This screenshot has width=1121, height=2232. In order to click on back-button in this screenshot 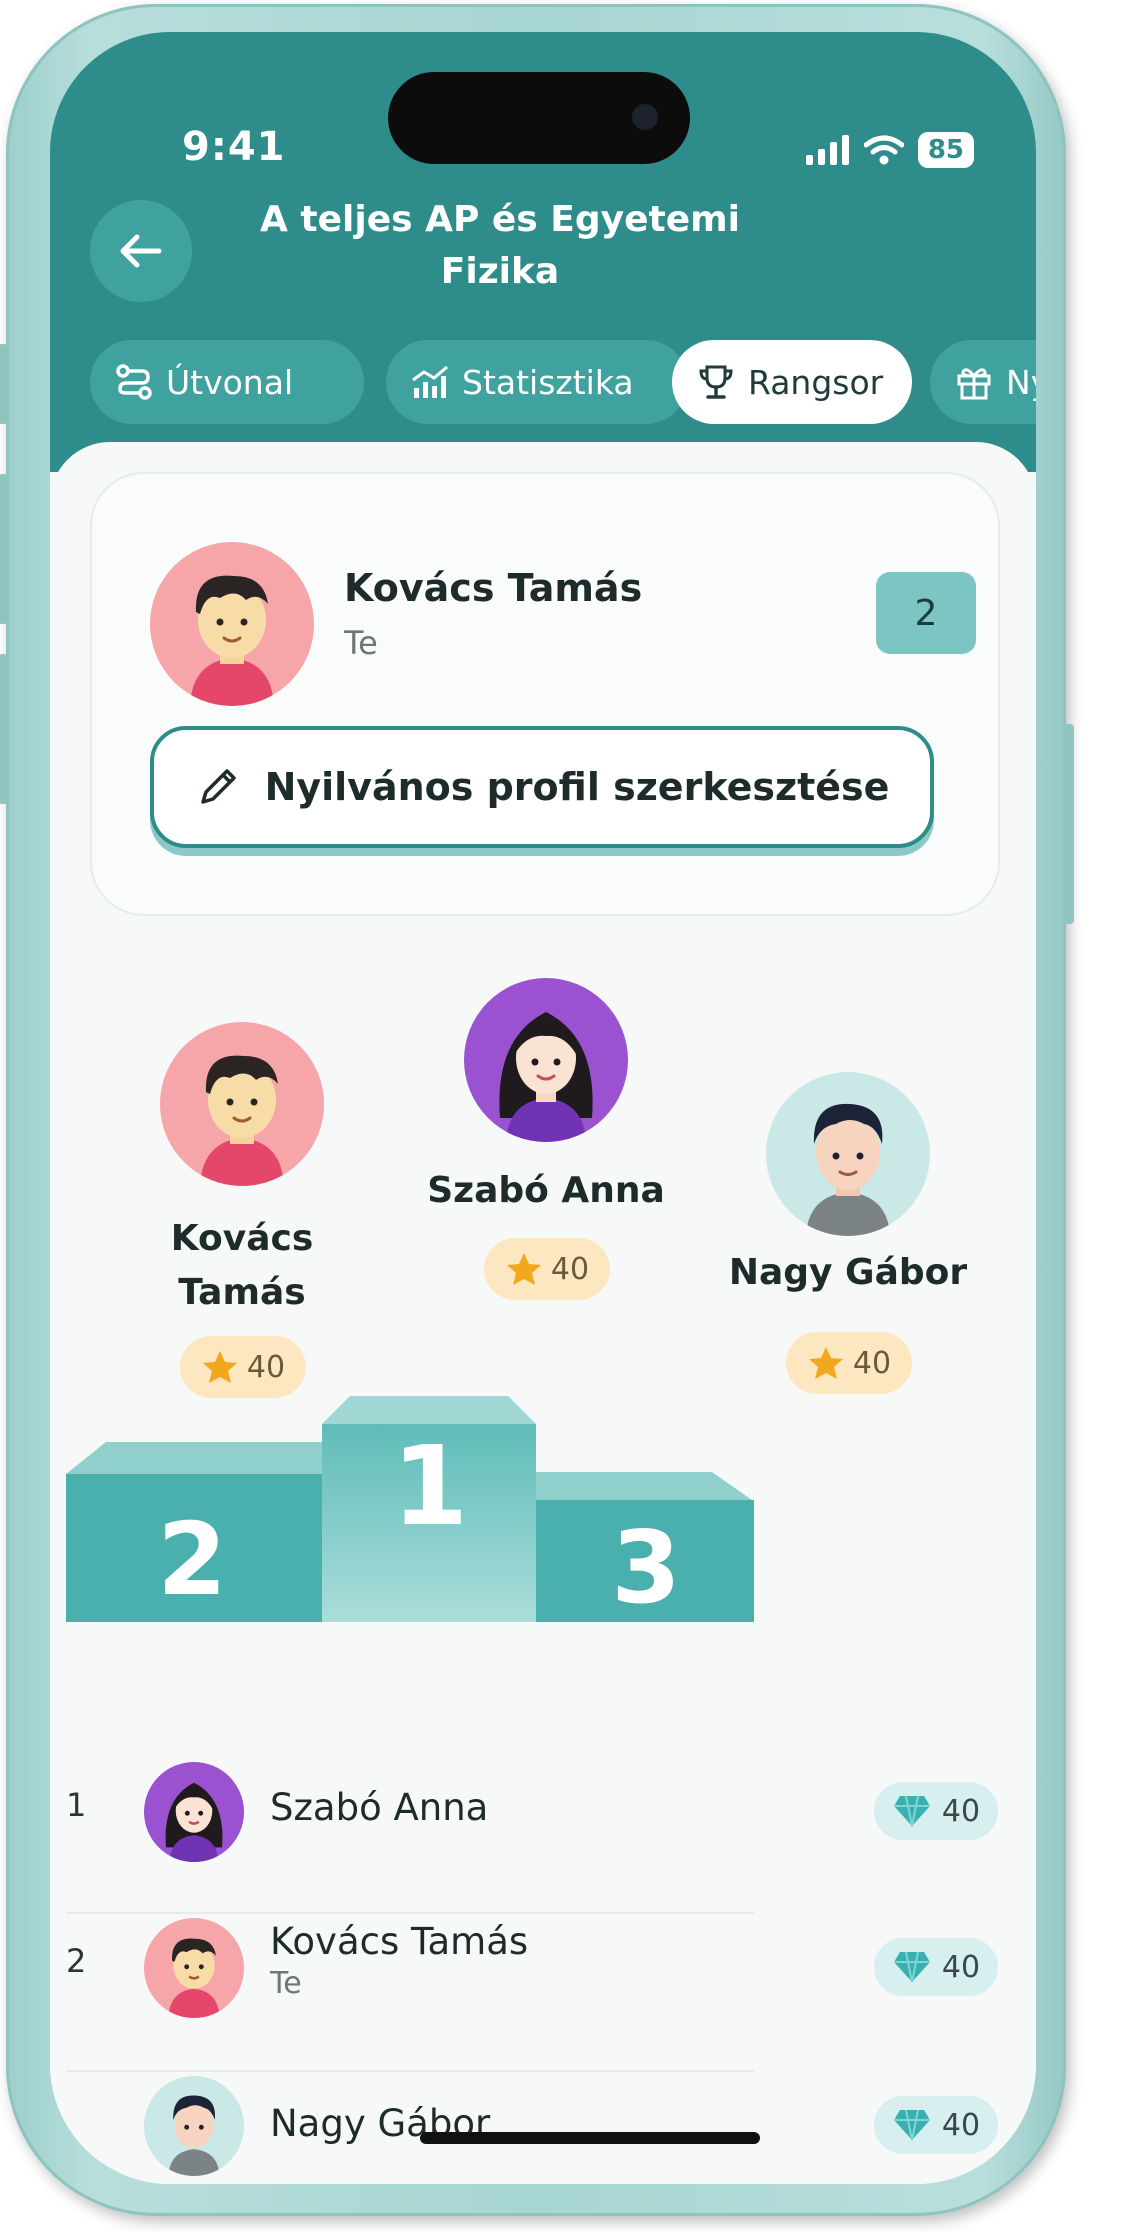, I will do `click(141, 251)`.